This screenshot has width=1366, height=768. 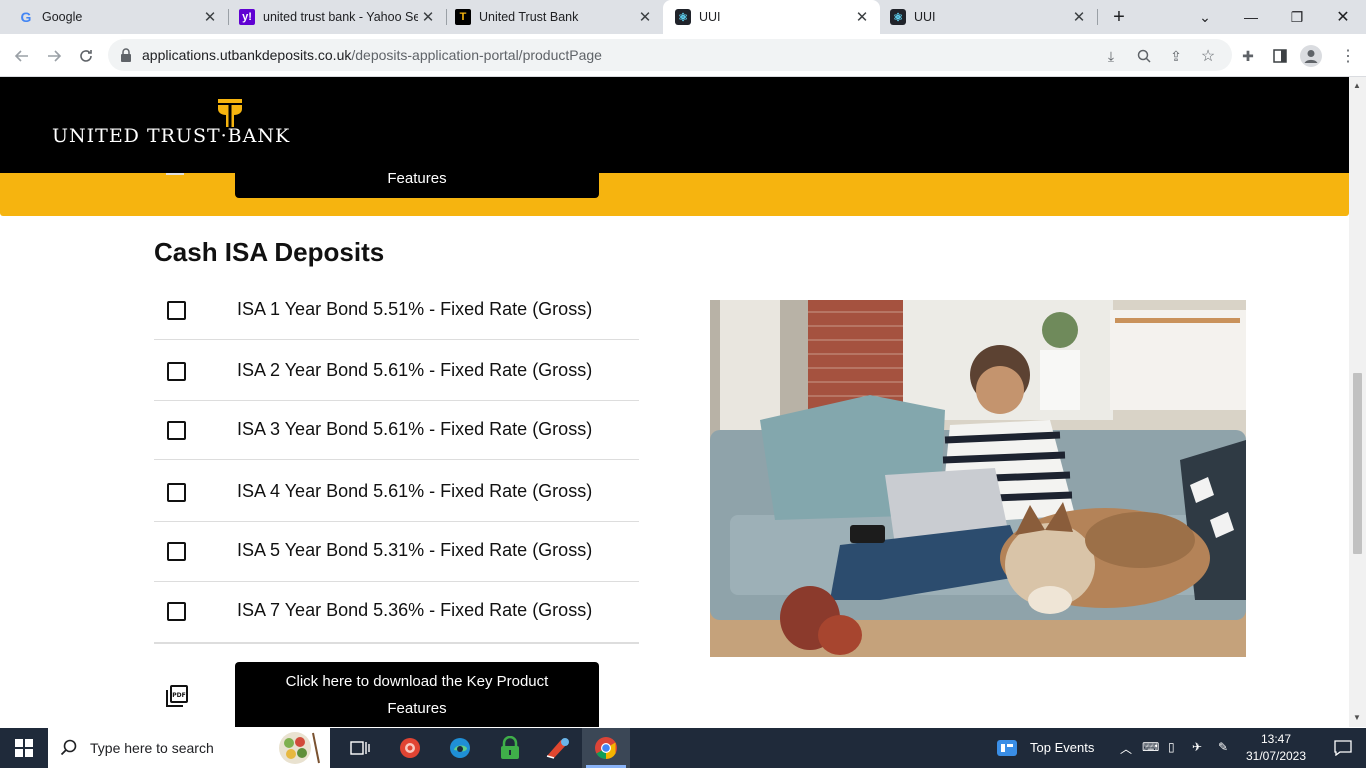 What do you see at coordinates (1205, 17) in the screenshot?
I see `tab-search-chevron-icon: ⌄` at bounding box center [1205, 17].